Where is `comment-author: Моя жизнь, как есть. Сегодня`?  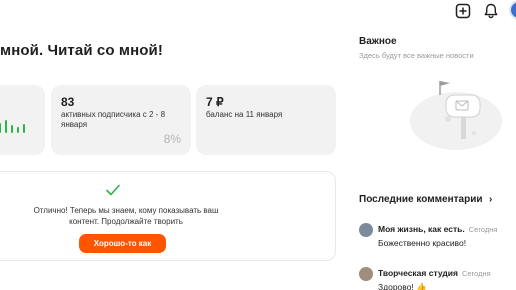 comment-author: Моя жизнь, как есть. Сегодня is located at coordinates (437, 229).